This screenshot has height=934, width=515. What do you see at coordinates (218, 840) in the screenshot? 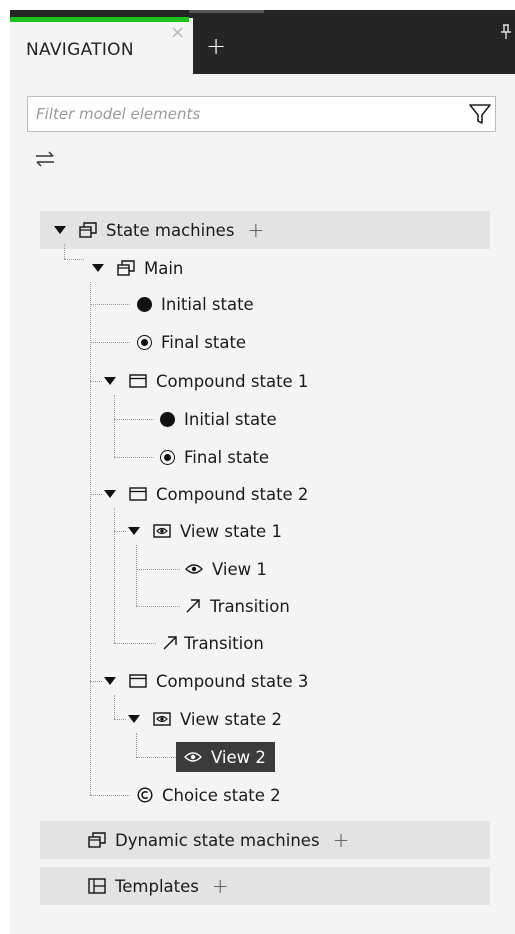
I see `tree-item-dynamic-state-machines: Dynamic state machines +` at bounding box center [218, 840].